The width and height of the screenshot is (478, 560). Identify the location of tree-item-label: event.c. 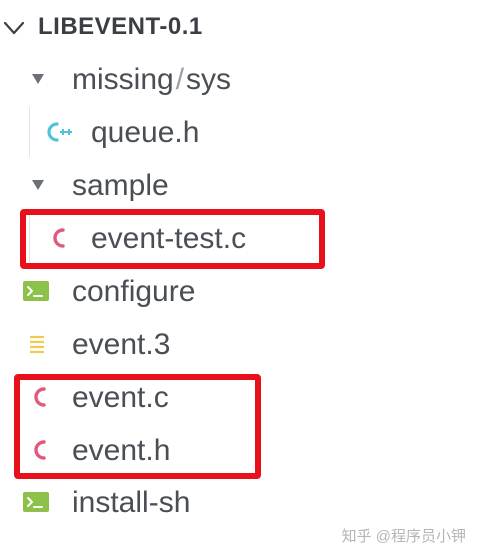
(120, 397).